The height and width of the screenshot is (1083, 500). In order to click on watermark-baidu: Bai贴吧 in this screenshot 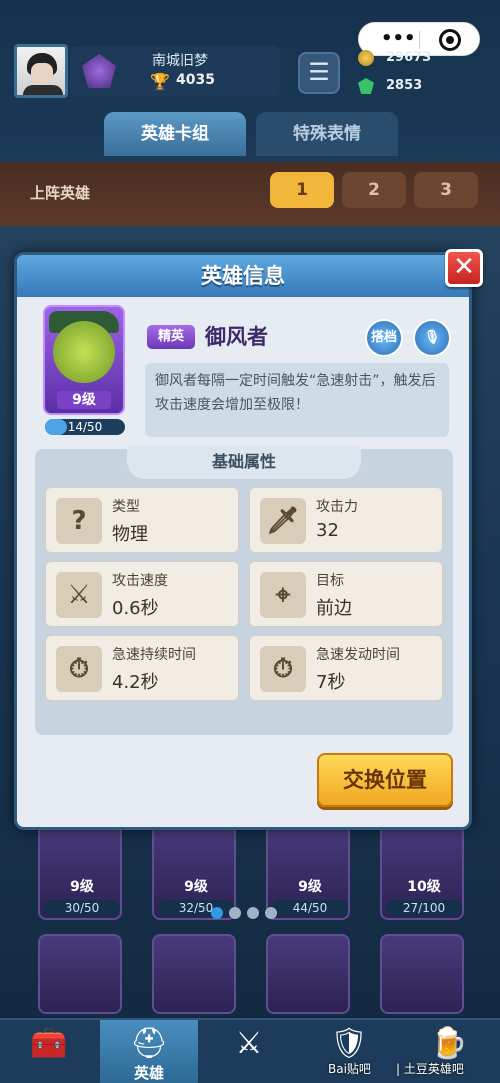, I will do `click(349, 1069)`.